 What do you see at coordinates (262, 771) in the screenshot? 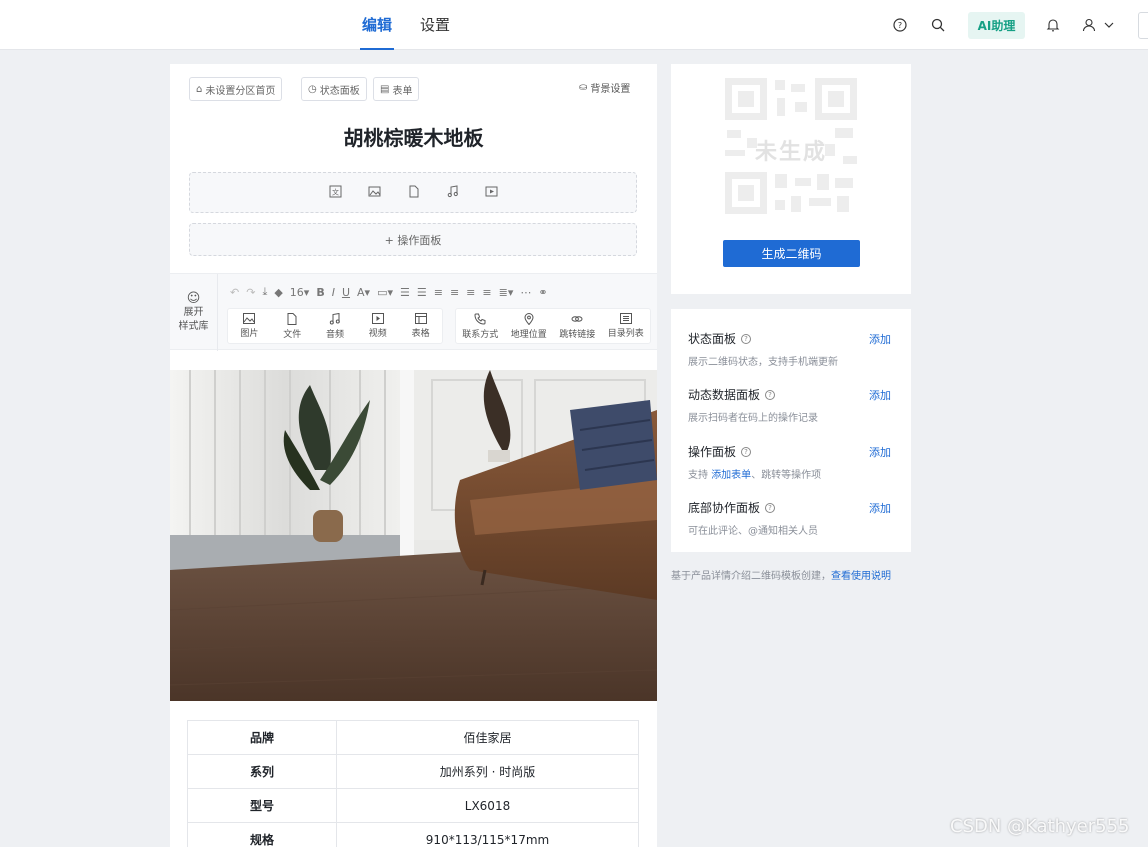
I see `spec-key: 系列` at bounding box center [262, 771].